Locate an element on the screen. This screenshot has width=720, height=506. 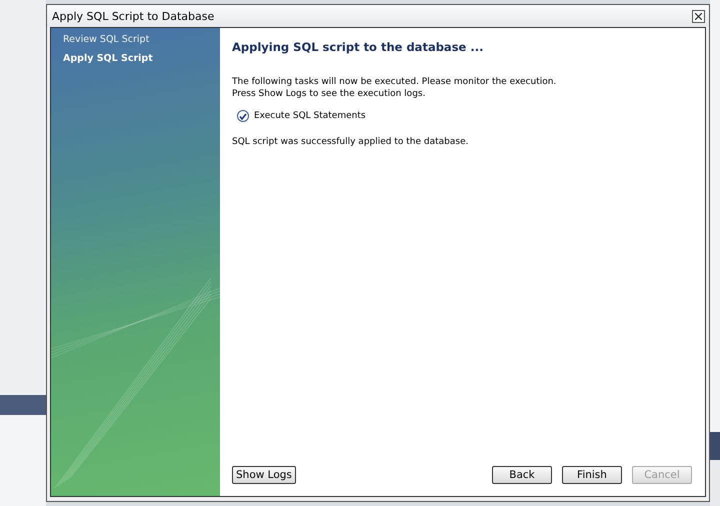
wizard-step: Apply SQL Script is located at coordinates (141, 58).